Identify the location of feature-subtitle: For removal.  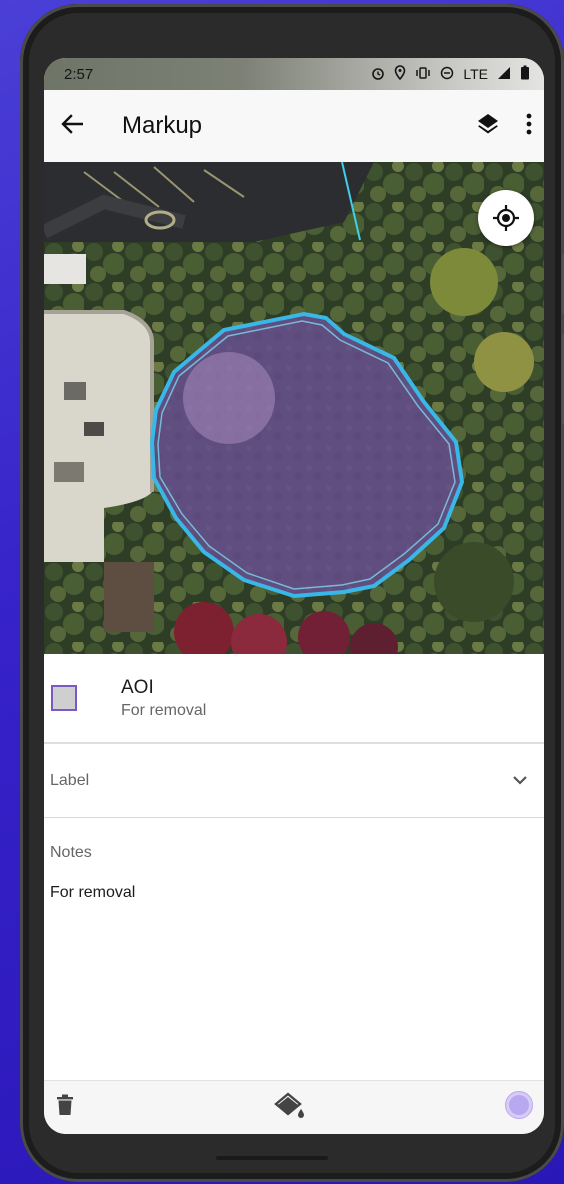
(164, 710).